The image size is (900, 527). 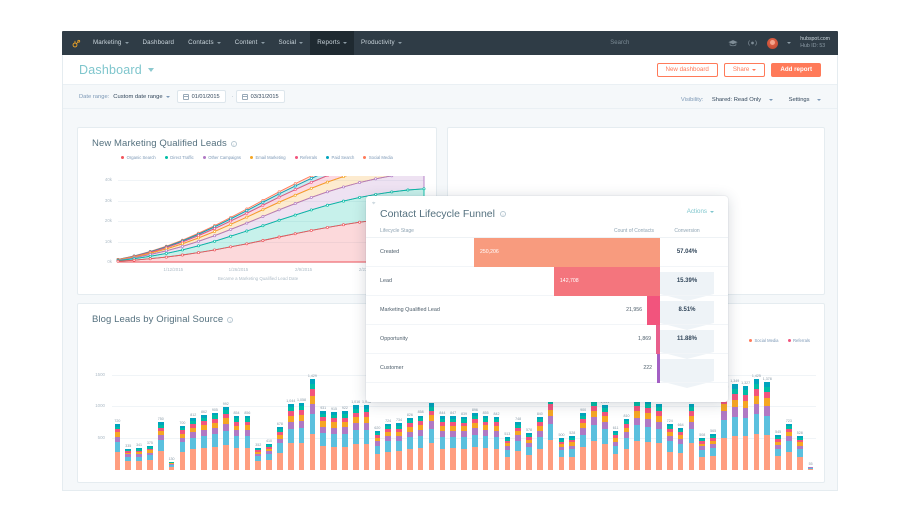 I want to click on nav-item-content: Content, so click(x=250, y=43).